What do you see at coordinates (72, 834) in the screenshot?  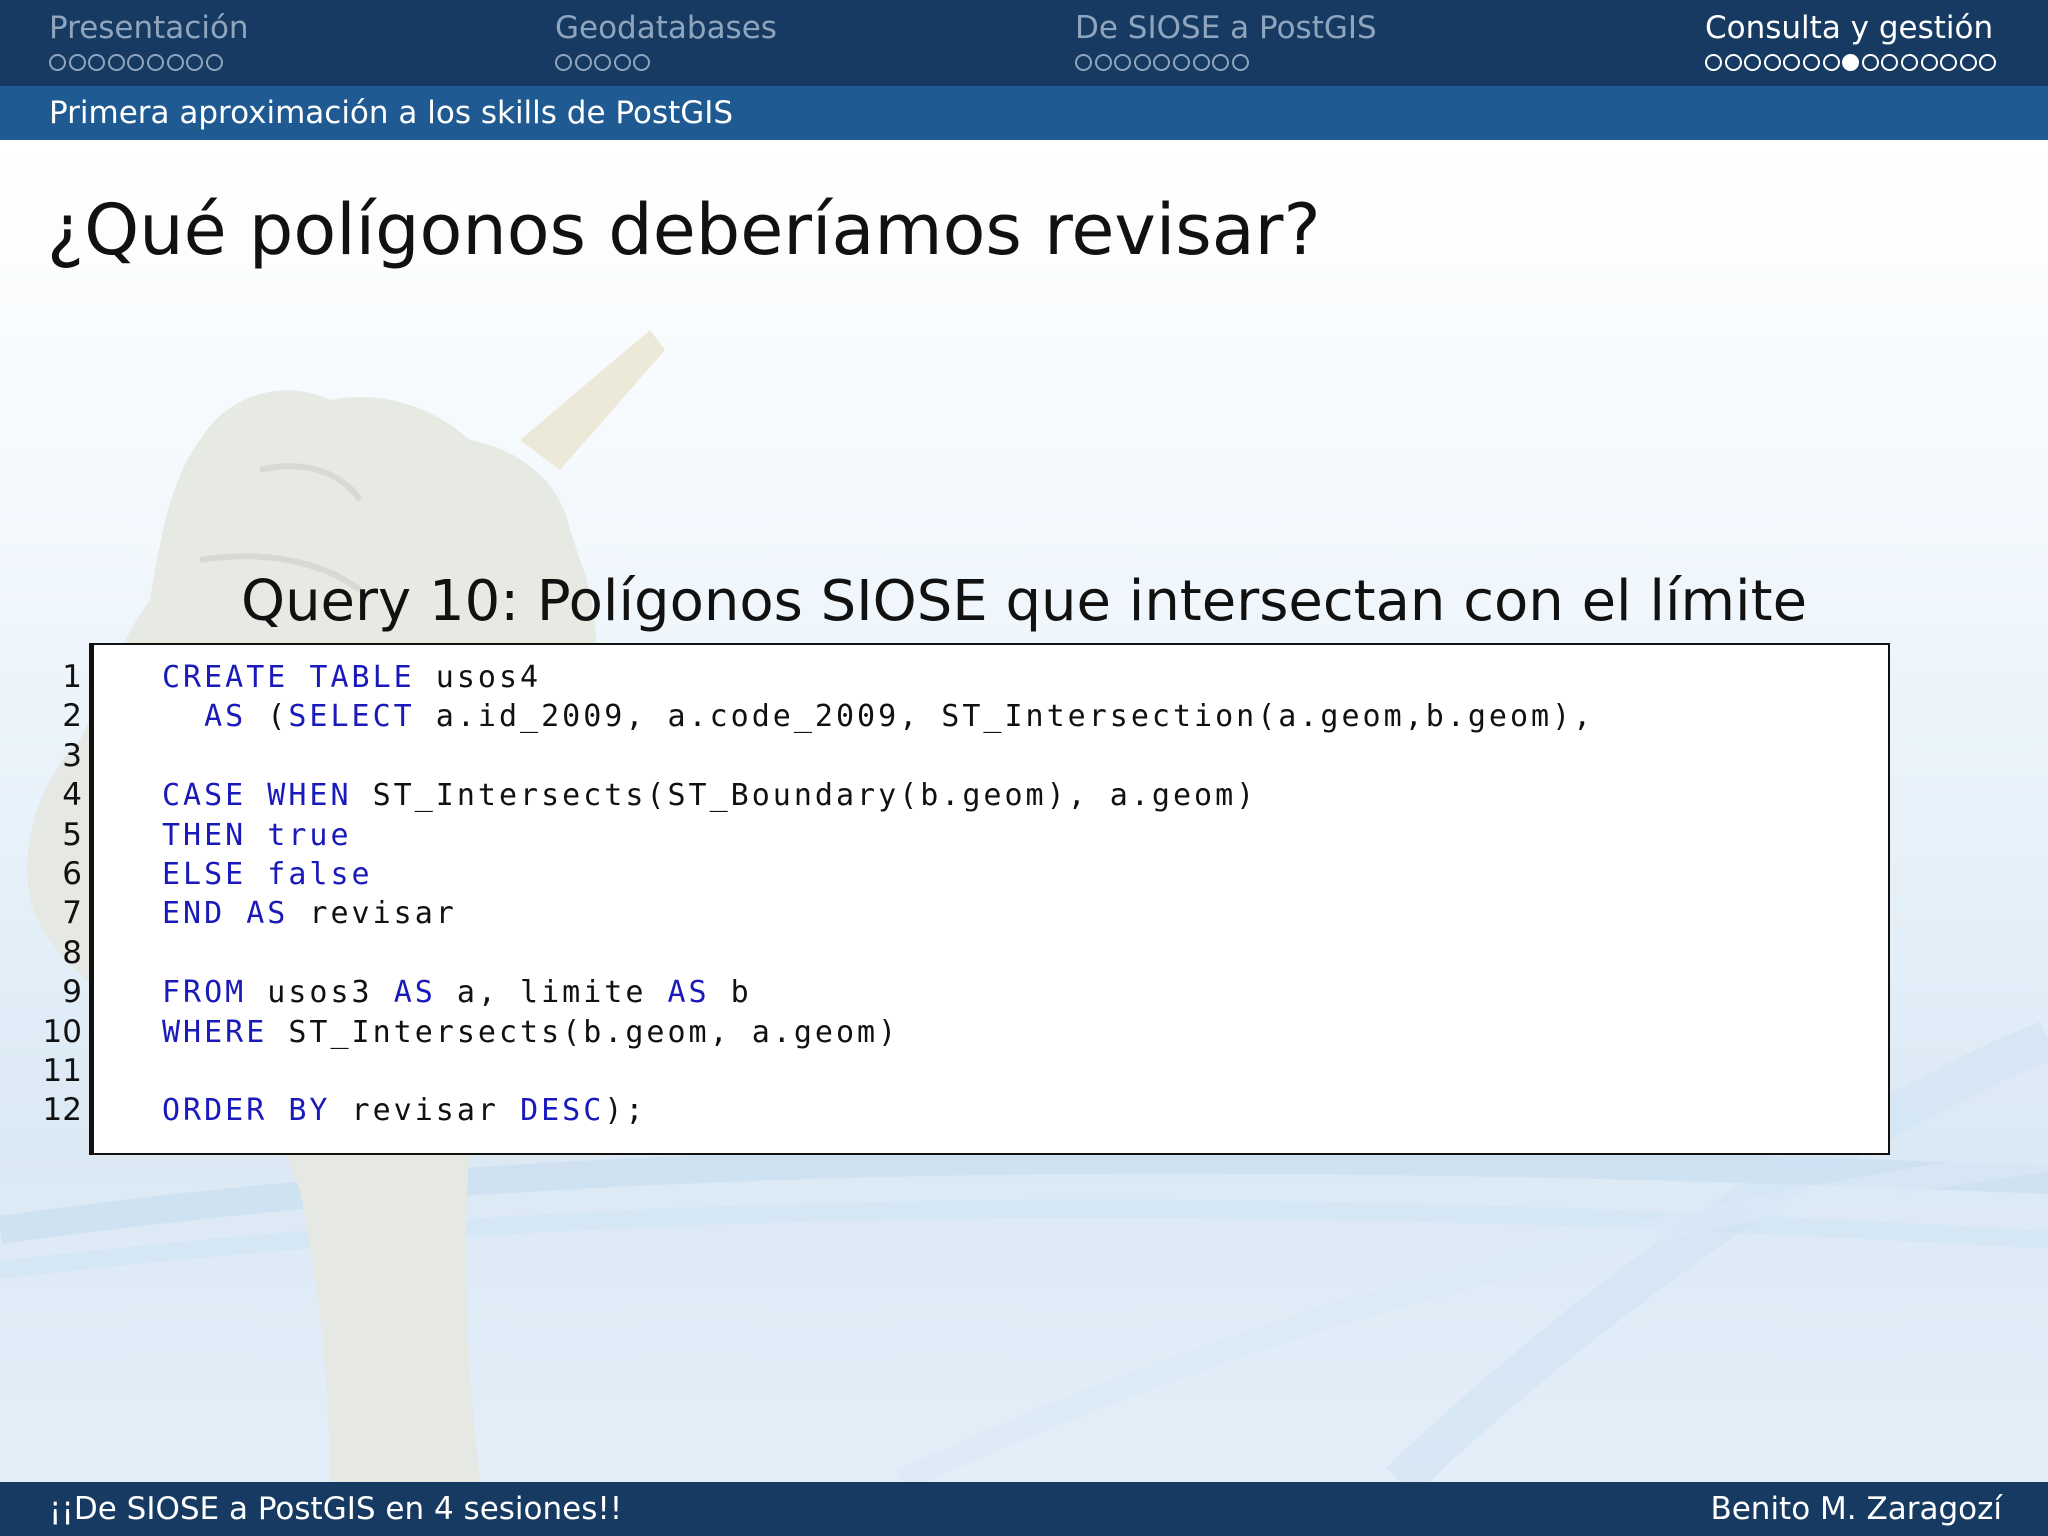 I see `line-number: 5` at bounding box center [72, 834].